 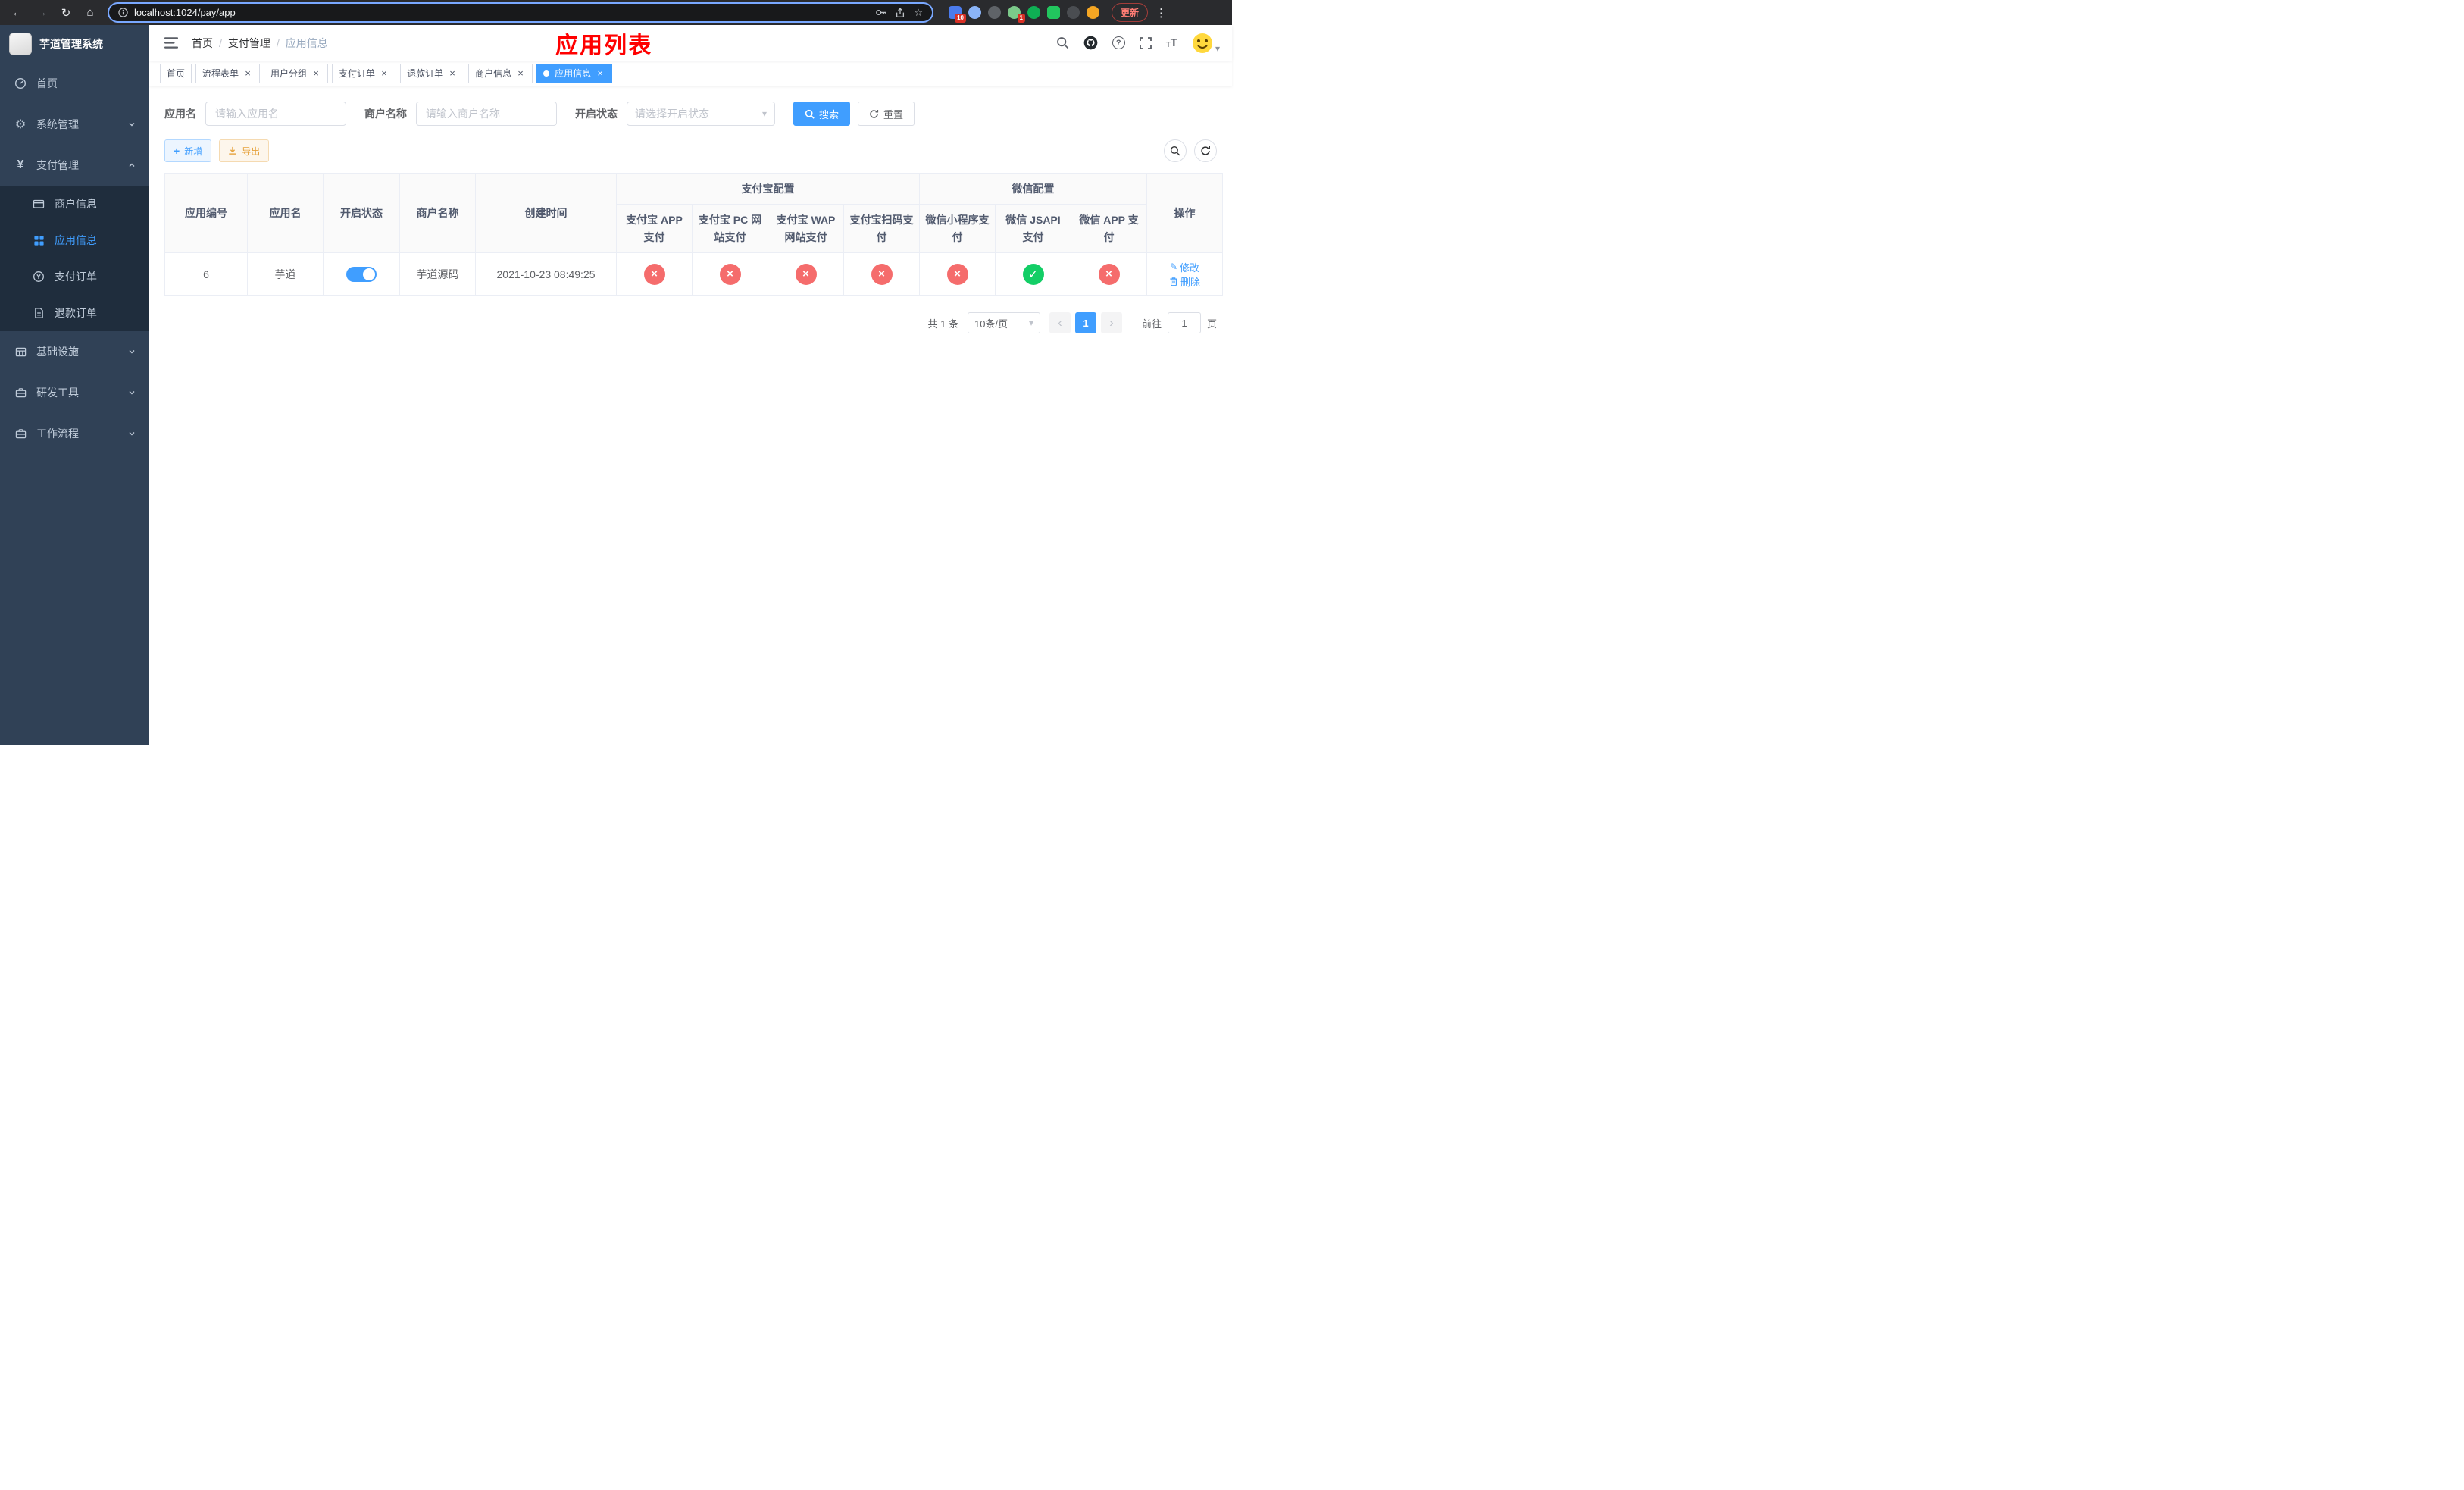 What do you see at coordinates (90, 13) in the screenshot?
I see `home-button: ⌂` at bounding box center [90, 13].